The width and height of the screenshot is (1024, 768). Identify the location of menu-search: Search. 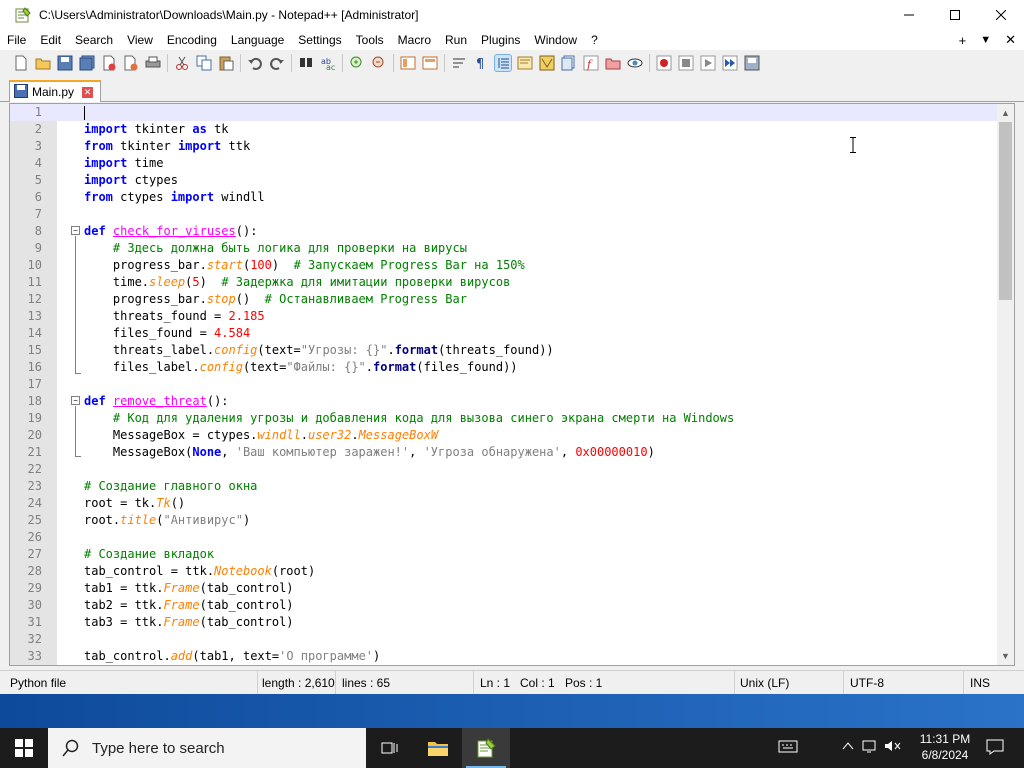
(94, 40).